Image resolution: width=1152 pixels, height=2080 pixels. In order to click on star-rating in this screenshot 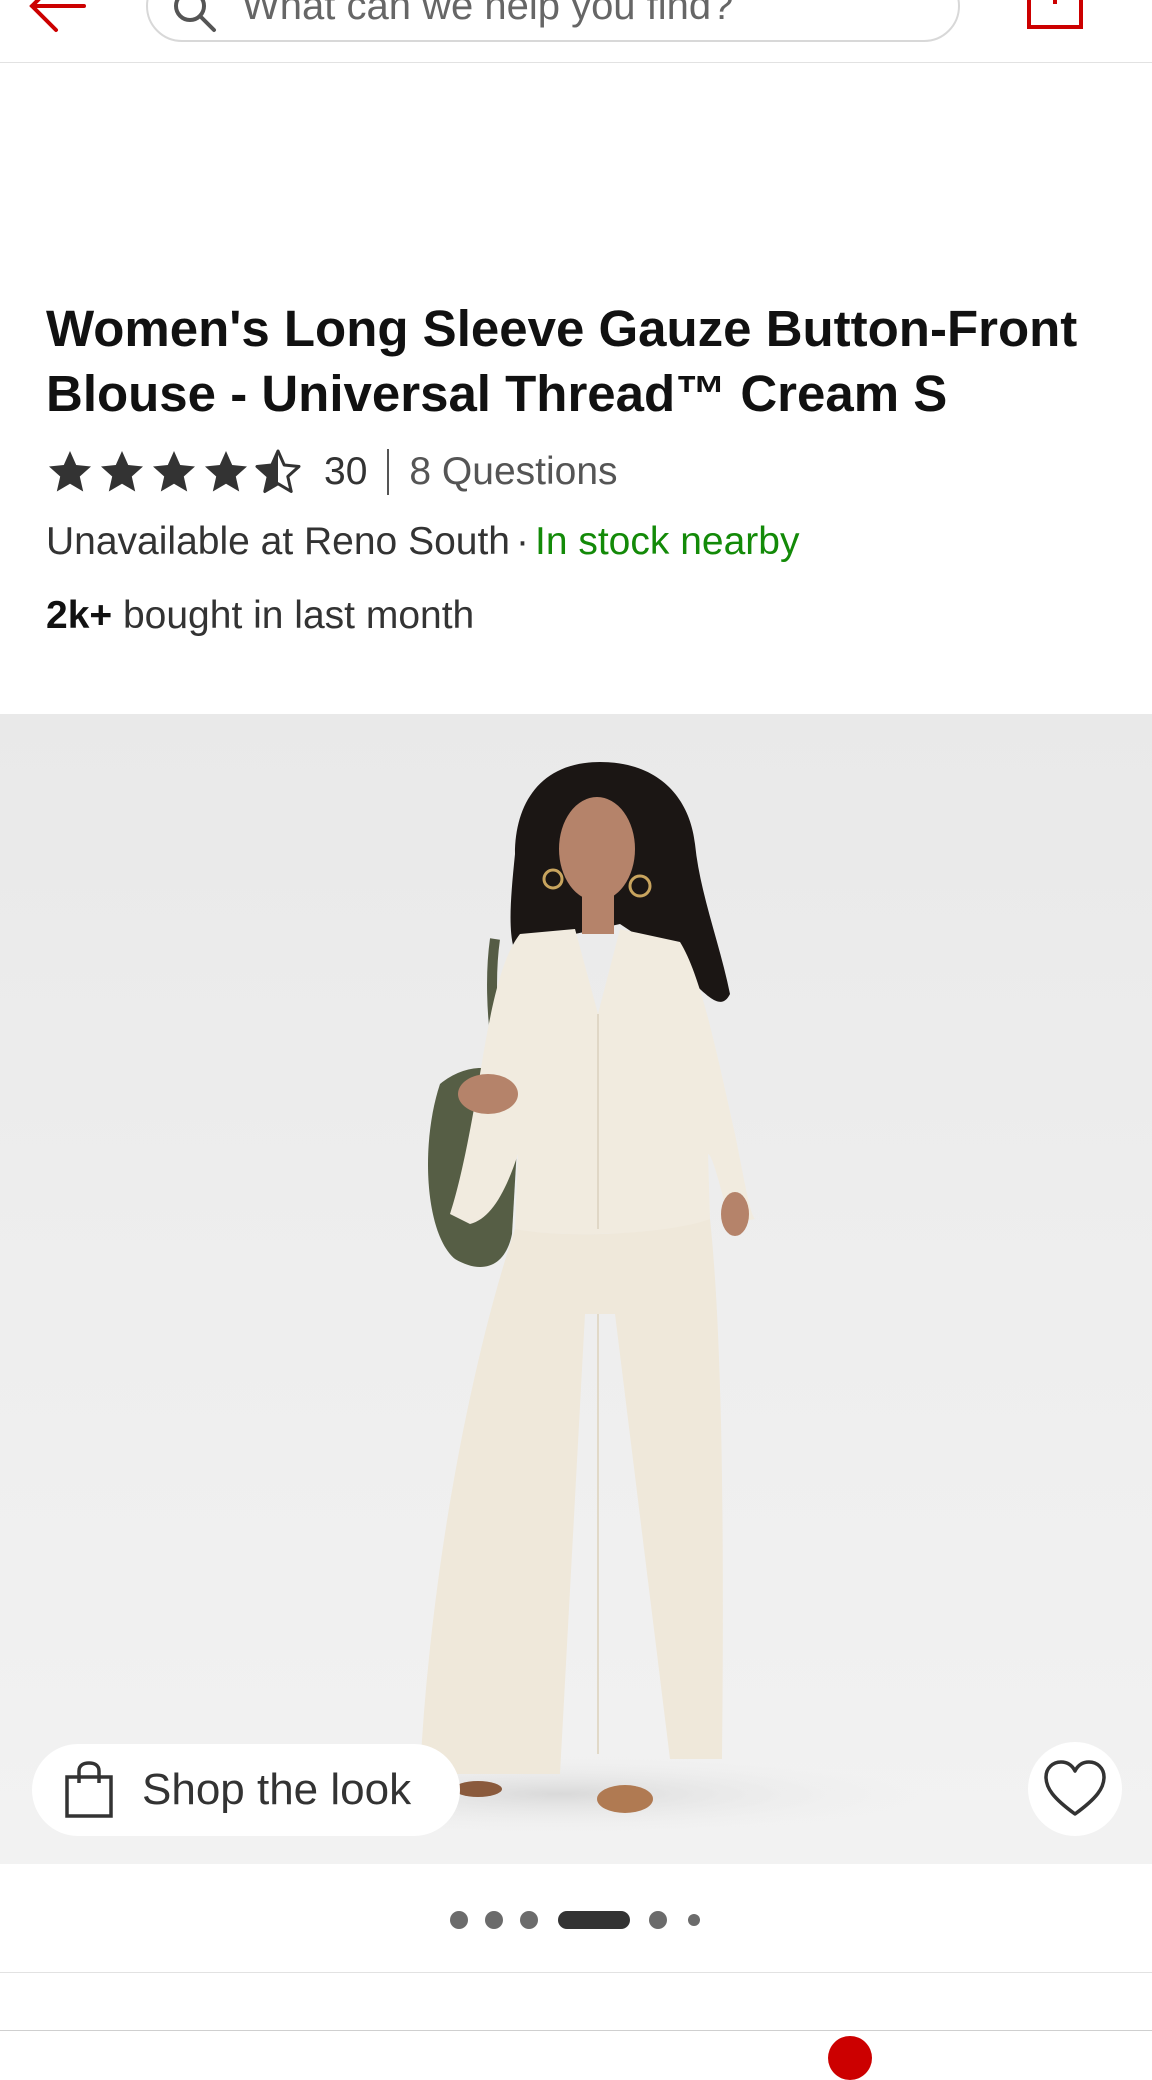, I will do `click(174, 472)`.